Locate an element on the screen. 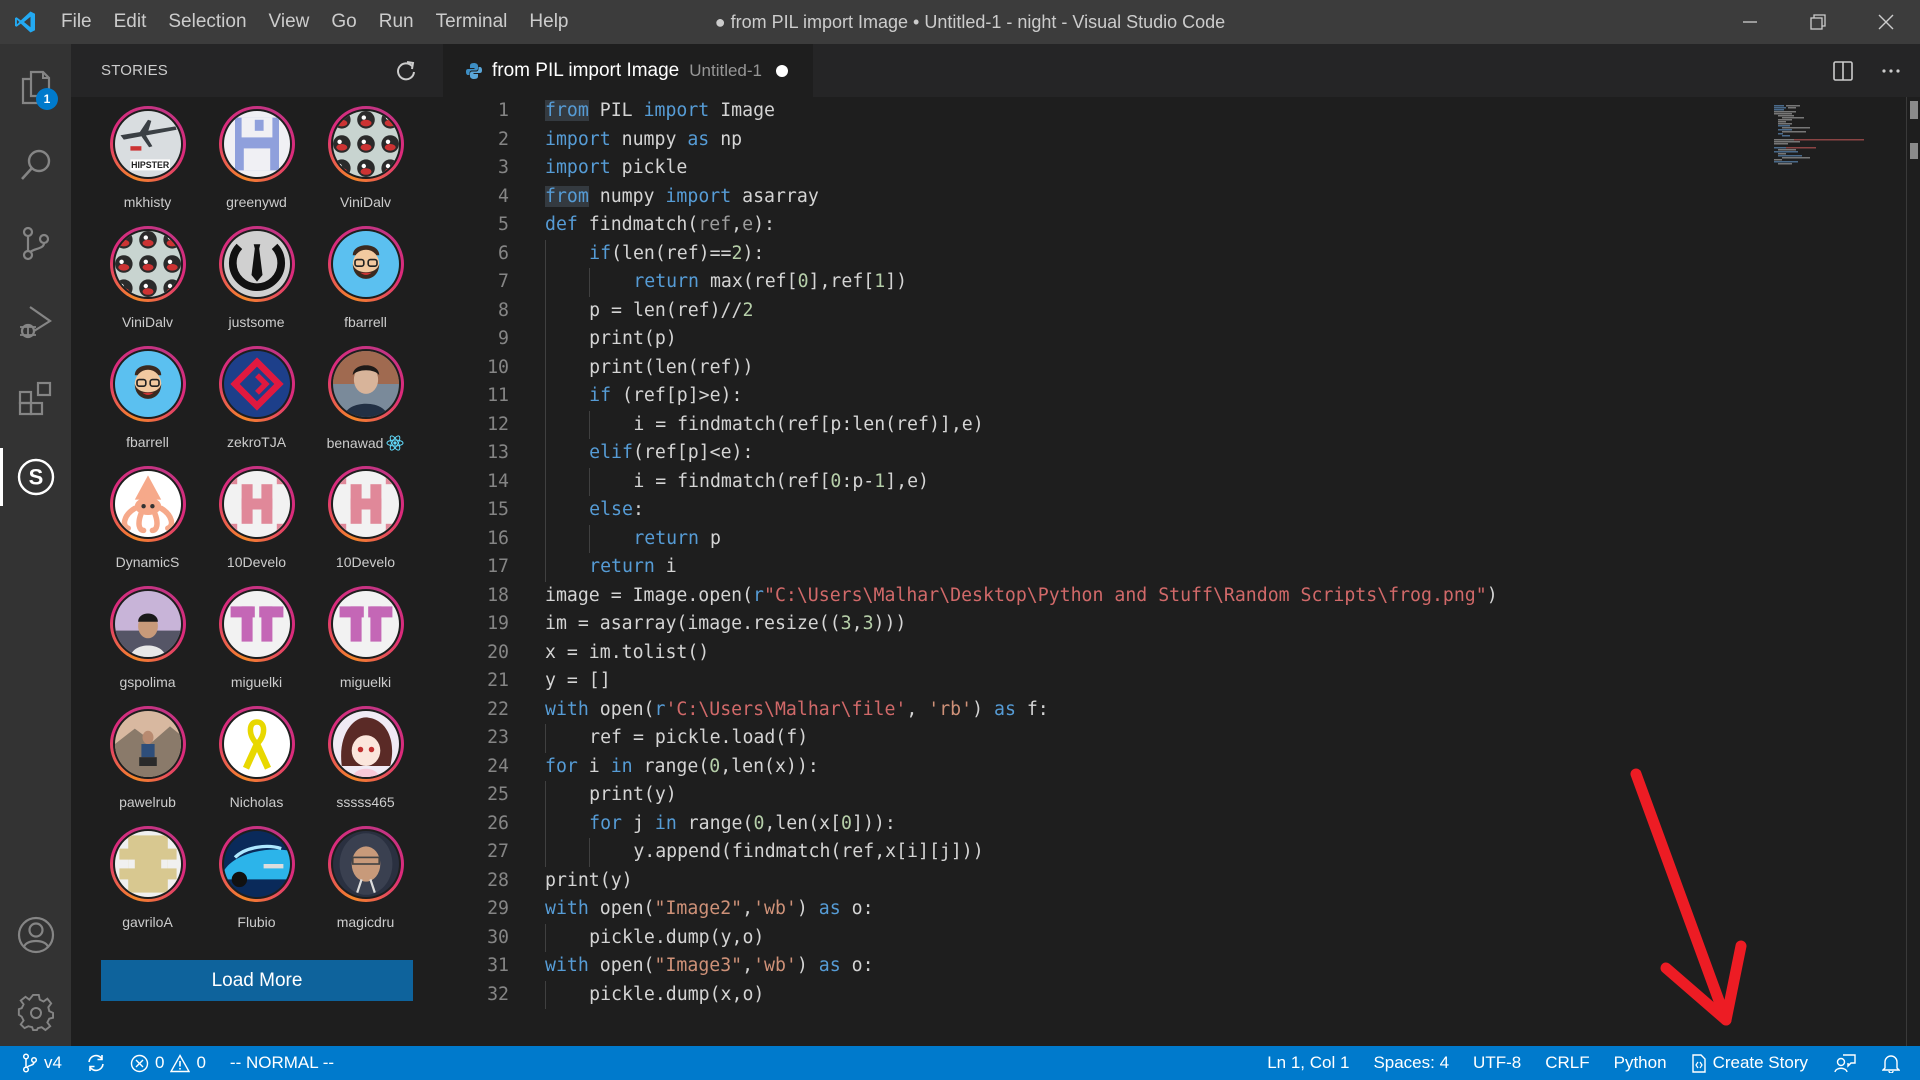 The width and height of the screenshot is (1920, 1080). story-item: miguelki is located at coordinates (256, 644).